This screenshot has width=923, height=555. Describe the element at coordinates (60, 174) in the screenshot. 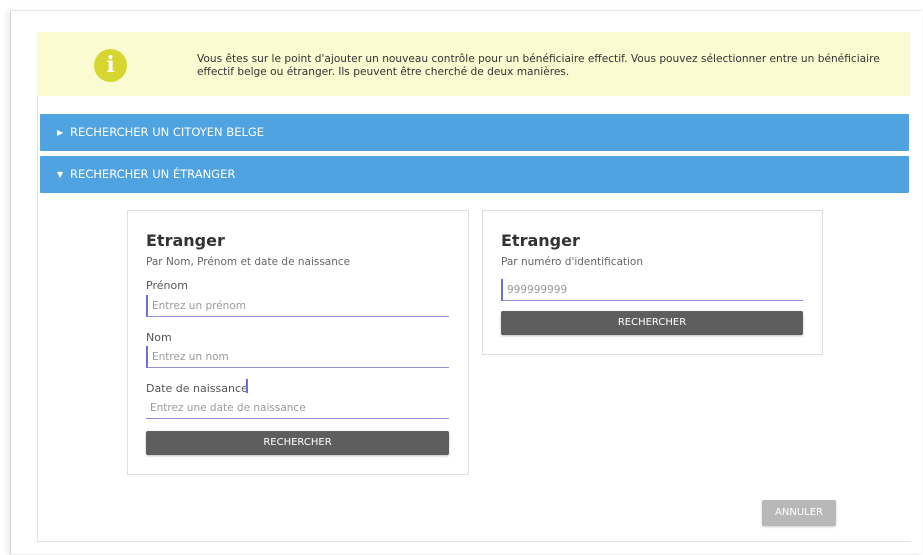

I see `caret-down-icon: ▼` at that location.